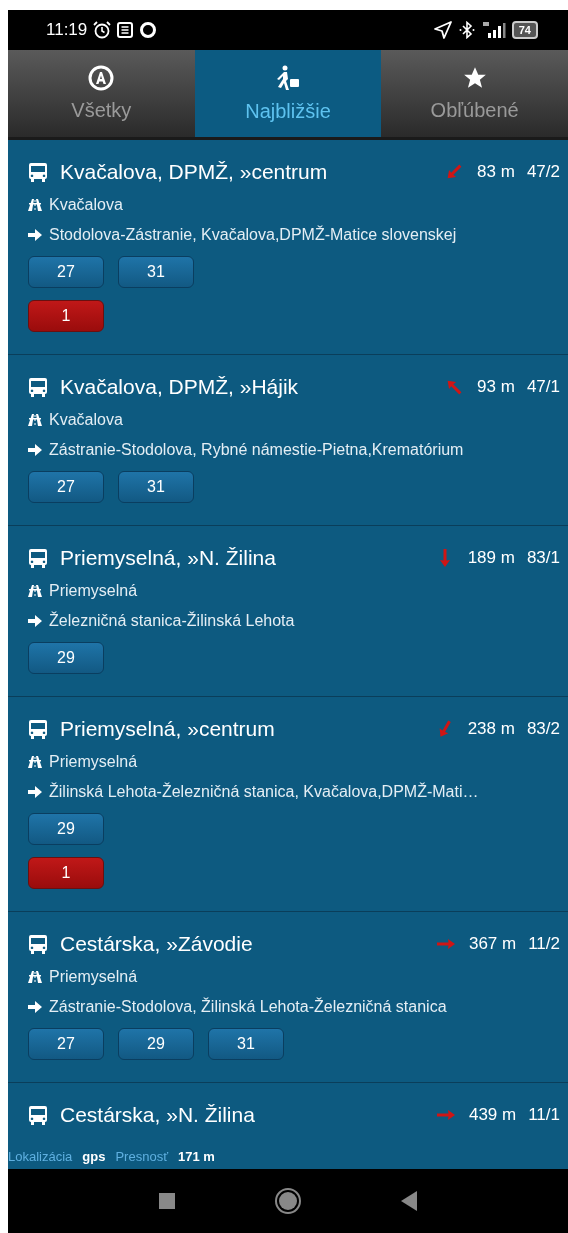  Describe the element at coordinates (172, 621) in the screenshot. I see `route-direction: Železničná stanica-Žilinská Lehota` at that location.